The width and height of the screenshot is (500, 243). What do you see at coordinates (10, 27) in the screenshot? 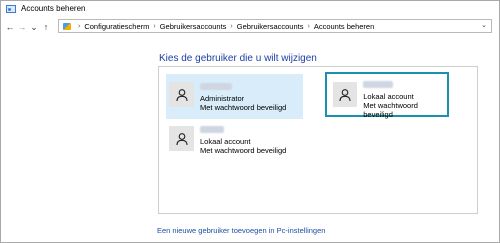
I see `back-arrow-icon: ←` at bounding box center [10, 27].